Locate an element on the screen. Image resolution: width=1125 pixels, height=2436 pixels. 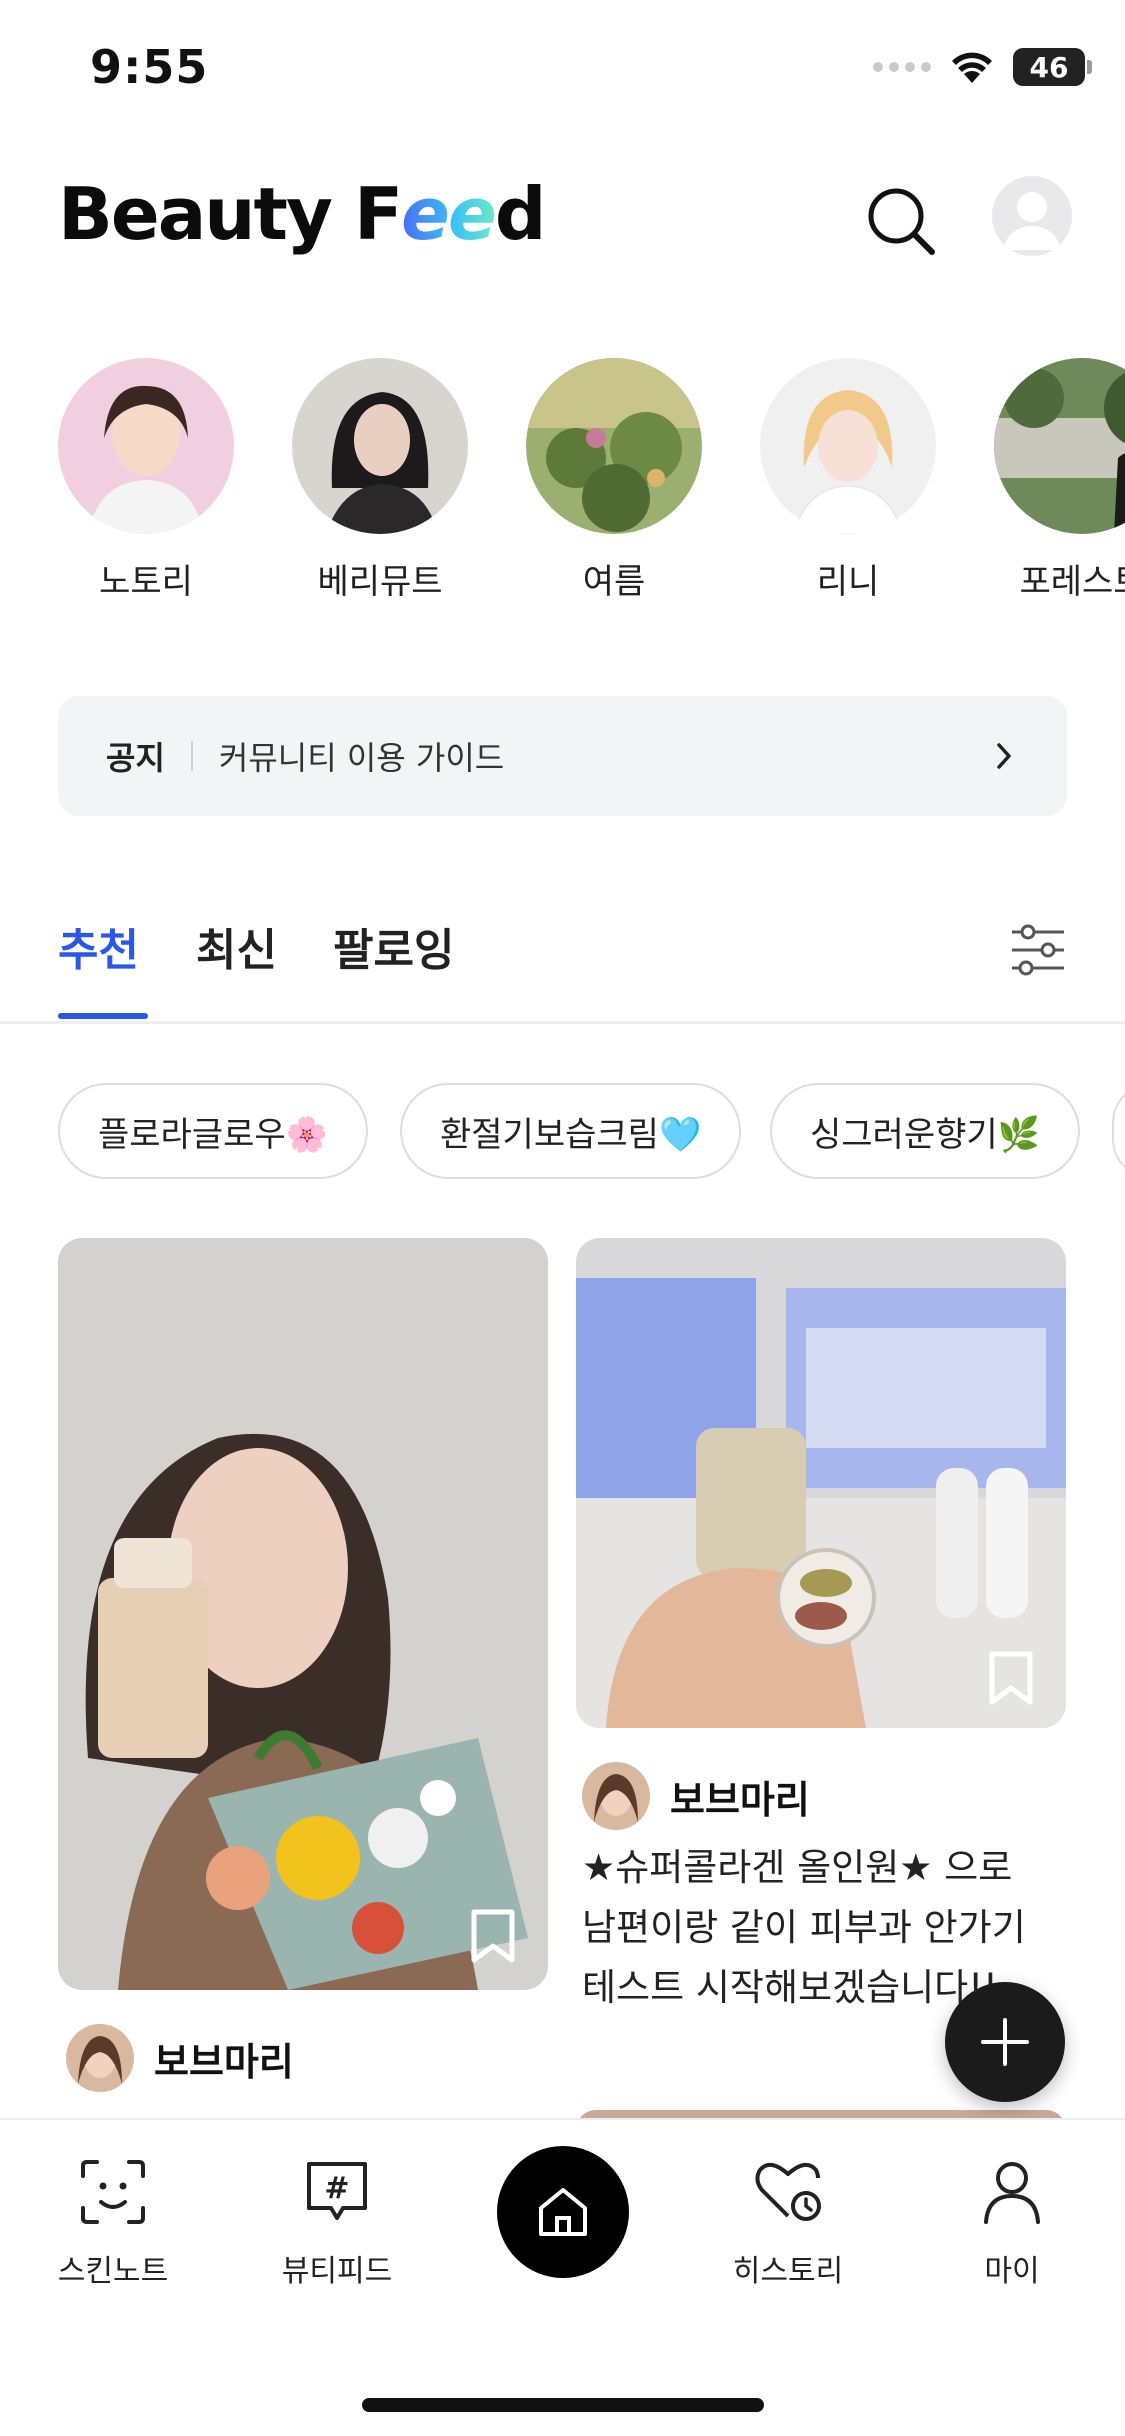
filter-button is located at coordinates (1038, 950).